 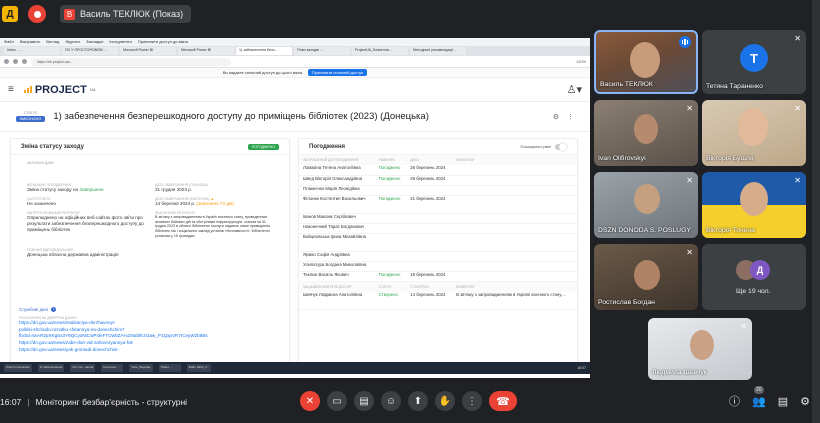 I want to click on menu-item: Файл, so click(x=9, y=42).